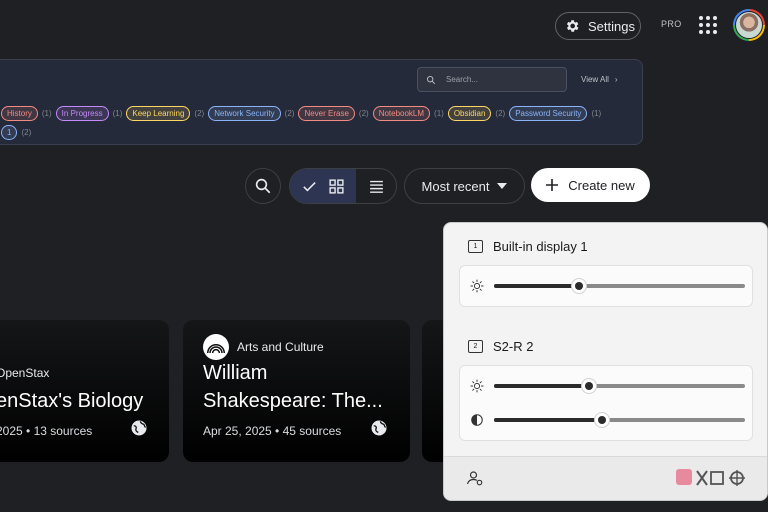  What do you see at coordinates (710, 477) in the screenshot?
I see `watermark-logo` at bounding box center [710, 477].